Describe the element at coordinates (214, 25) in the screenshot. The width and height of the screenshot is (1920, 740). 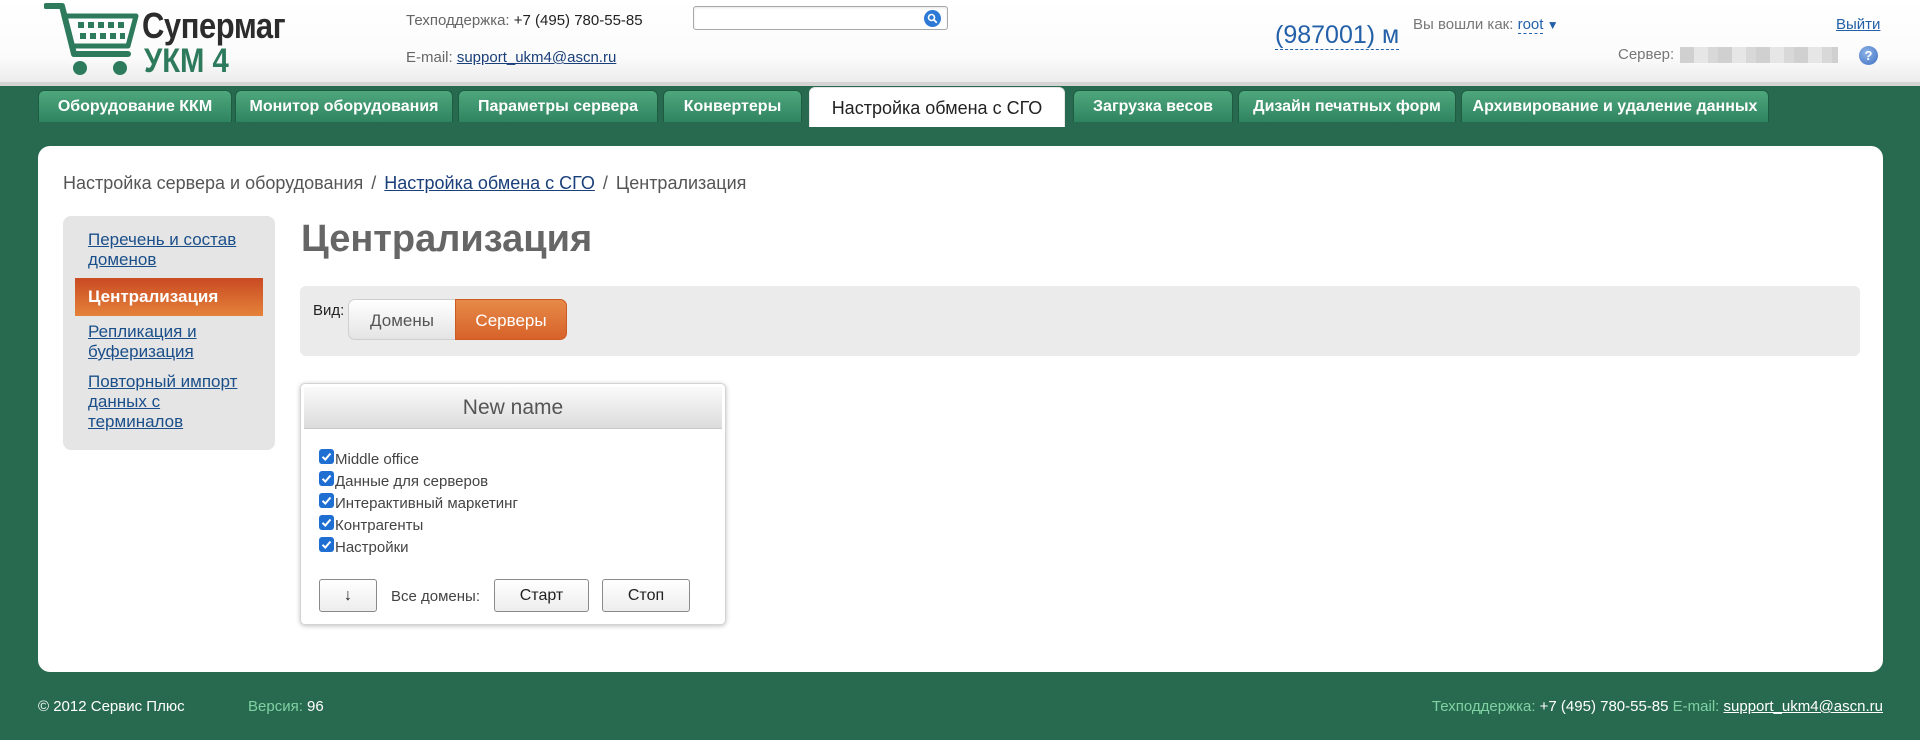
I see `logo-title: Супермаг` at that location.